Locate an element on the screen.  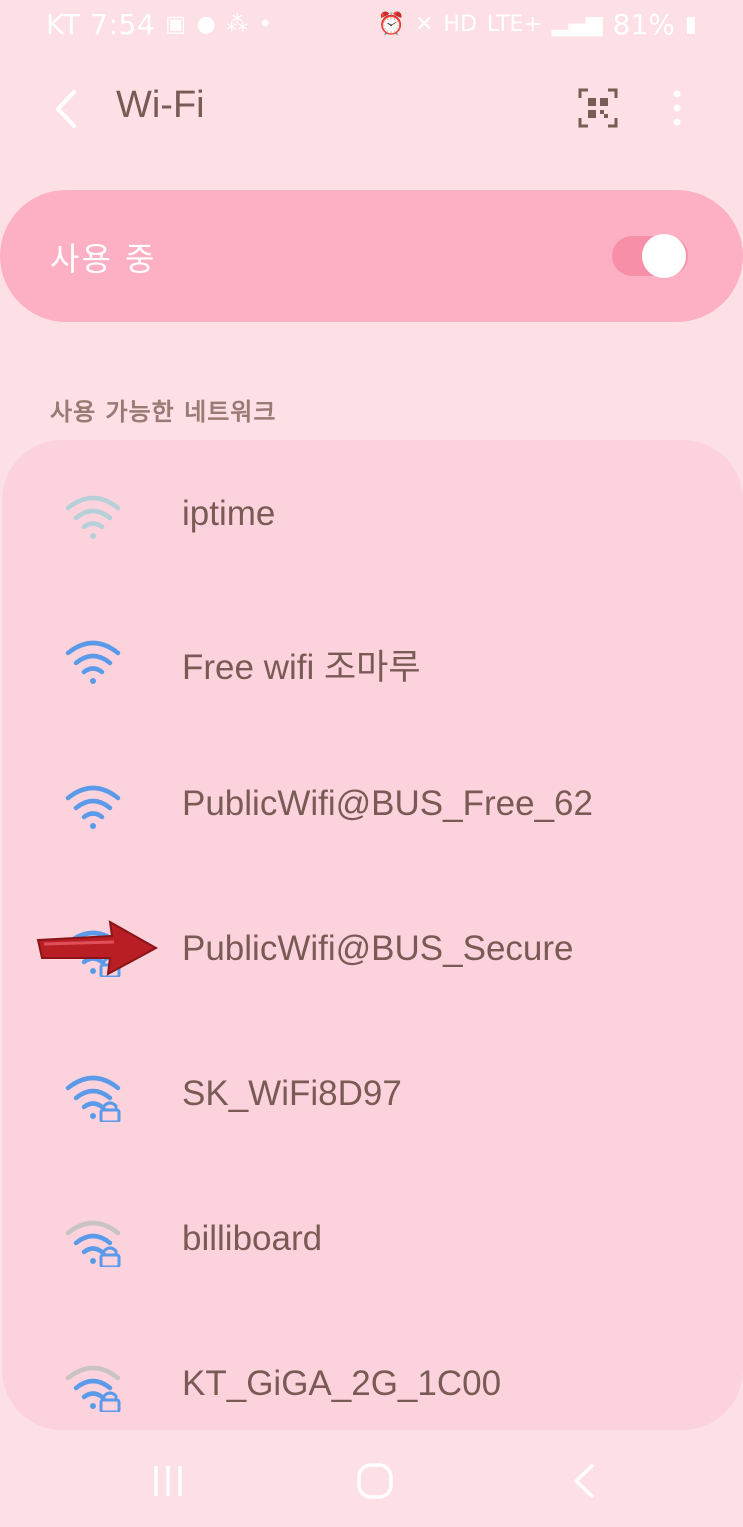
battery-icon: ▮ is located at coordinates (690, 24).